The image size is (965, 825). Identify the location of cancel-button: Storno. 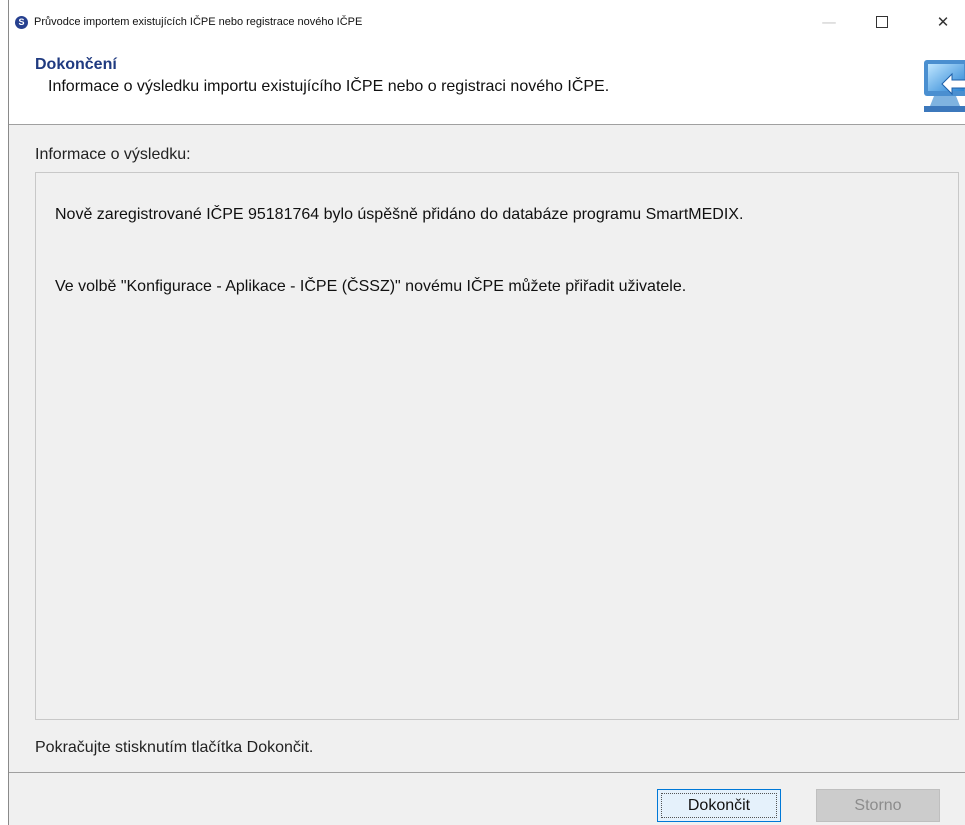
(878, 805).